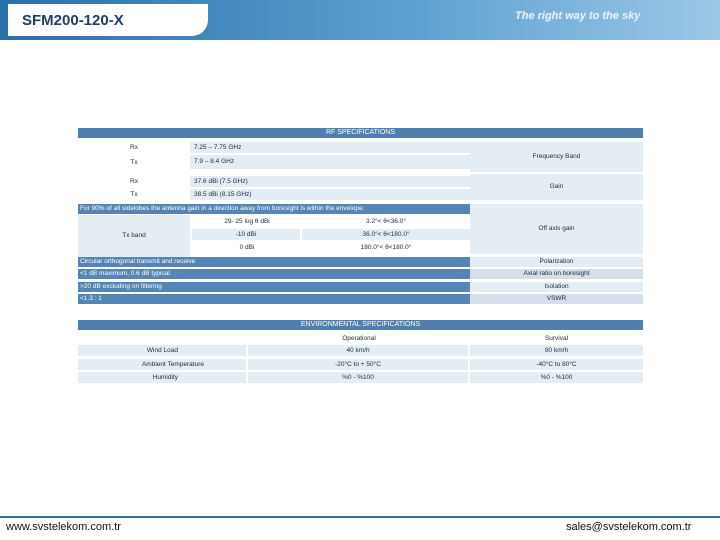 The width and height of the screenshot is (720, 540). I want to click on axial-ratio-label: Axial ratio on boresight, so click(556, 274).